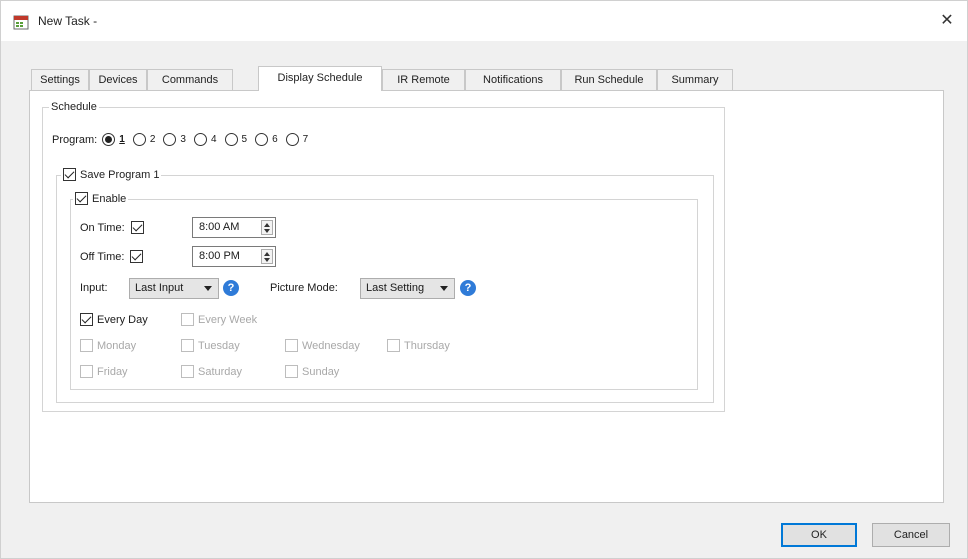  I want to click on wednesday-checkbox, so click(291, 345).